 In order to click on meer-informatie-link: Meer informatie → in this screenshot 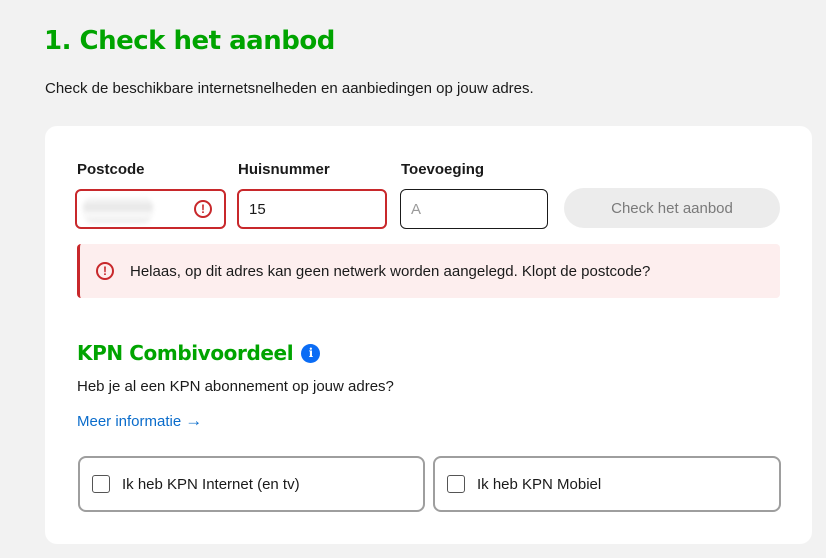, I will do `click(139, 421)`.